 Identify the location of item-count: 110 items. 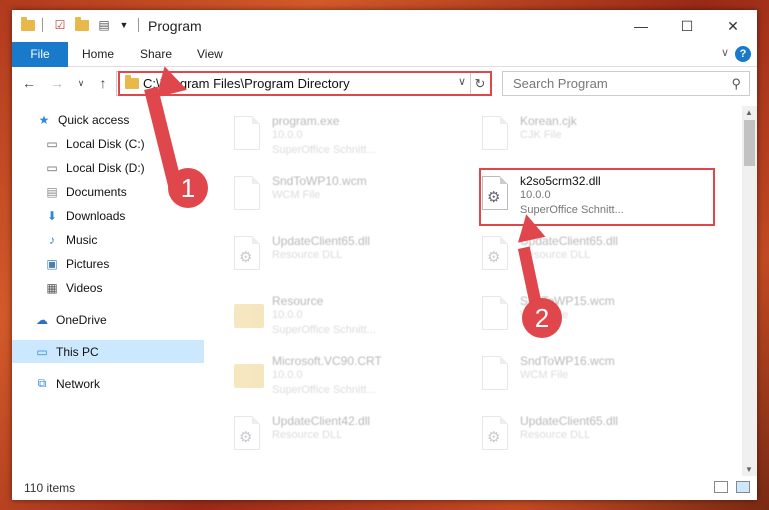
(50, 488).